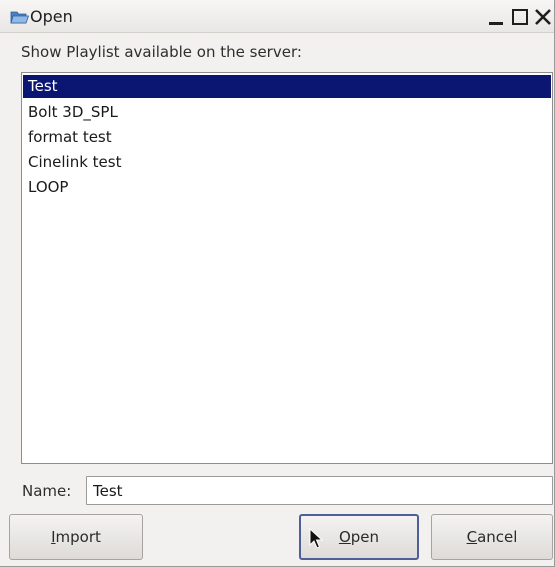  What do you see at coordinates (497, 537) in the screenshot?
I see `cancel-label: ancel` at bounding box center [497, 537].